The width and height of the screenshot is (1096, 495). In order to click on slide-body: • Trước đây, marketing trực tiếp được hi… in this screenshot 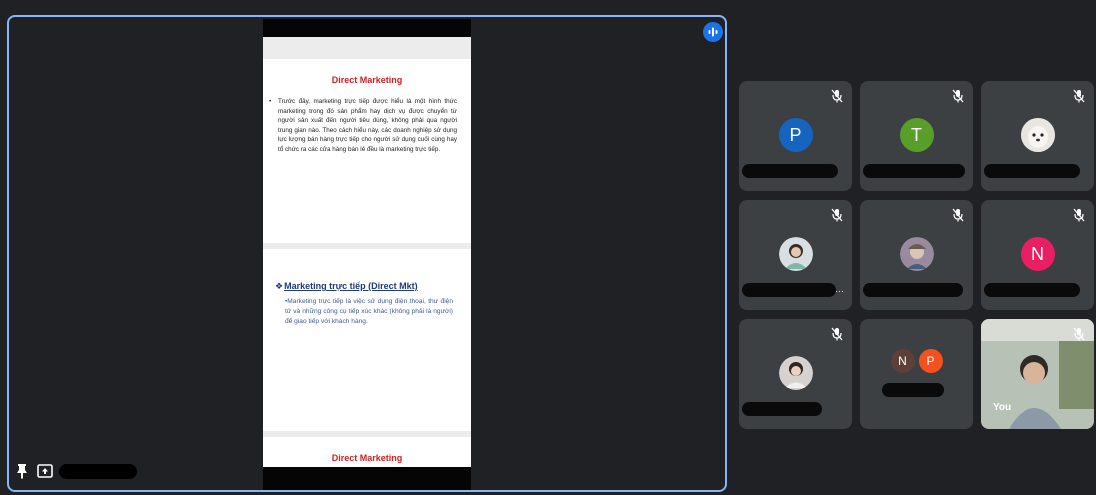, I will do `click(363, 126)`.